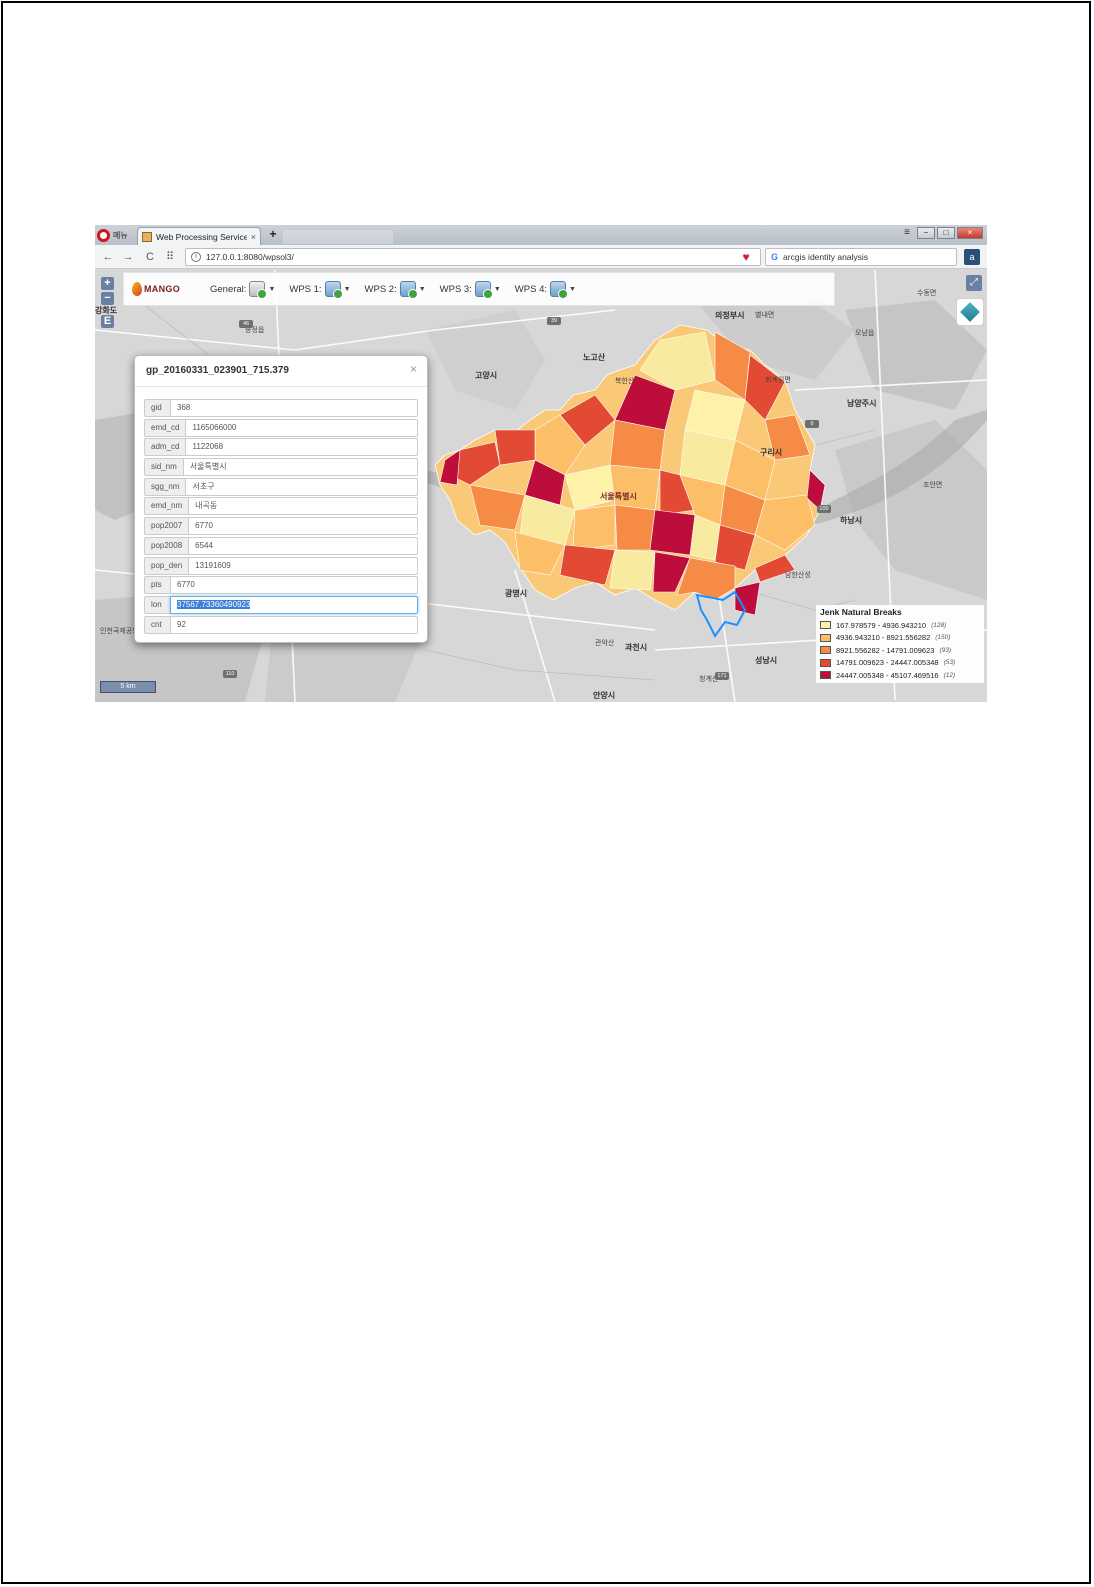 This screenshot has width=1094, height=1587. I want to click on map-label: 고양시, so click(486, 375).